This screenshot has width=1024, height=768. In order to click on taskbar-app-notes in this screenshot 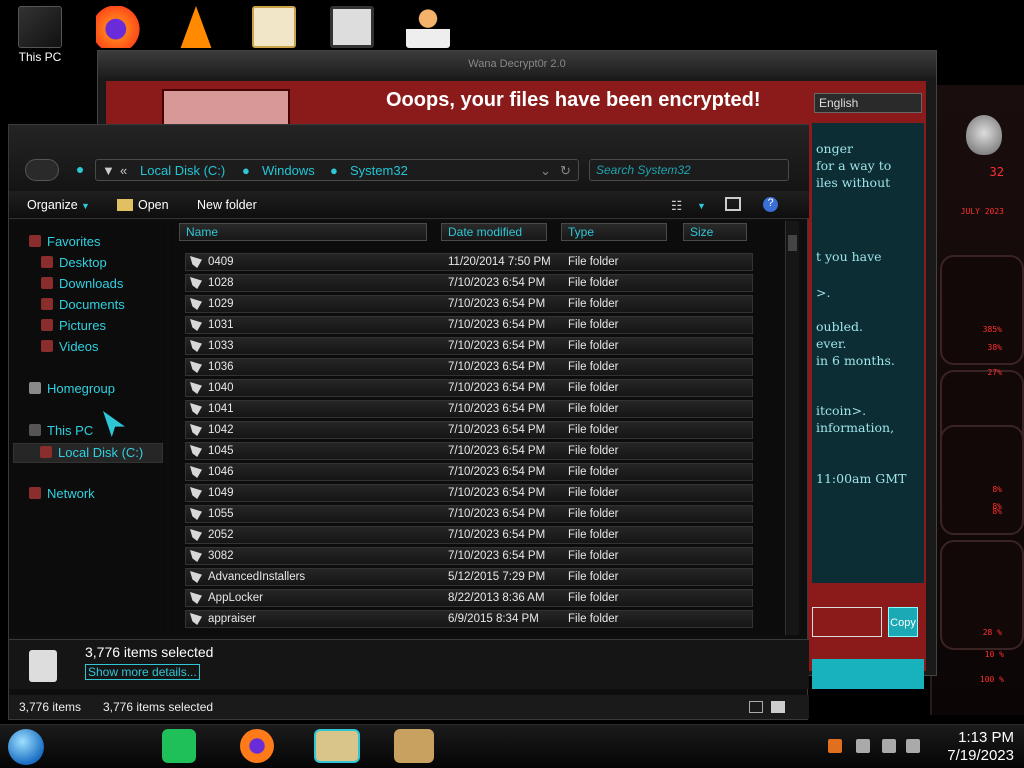, I will do `click(179, 746)`.